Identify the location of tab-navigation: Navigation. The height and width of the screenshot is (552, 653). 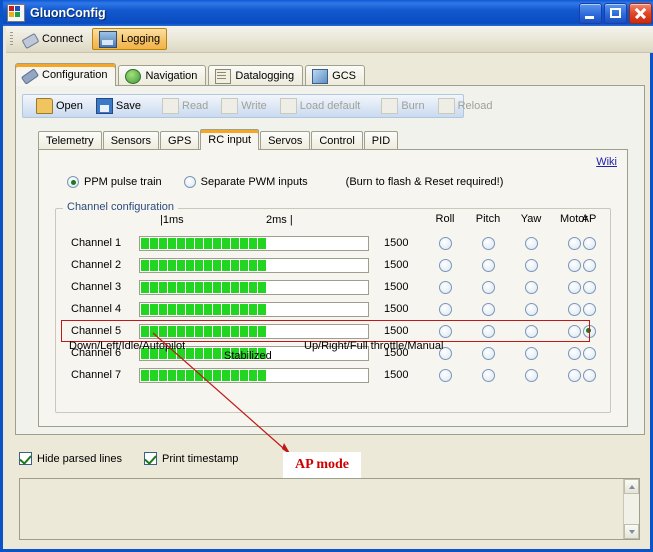
(162, 75).